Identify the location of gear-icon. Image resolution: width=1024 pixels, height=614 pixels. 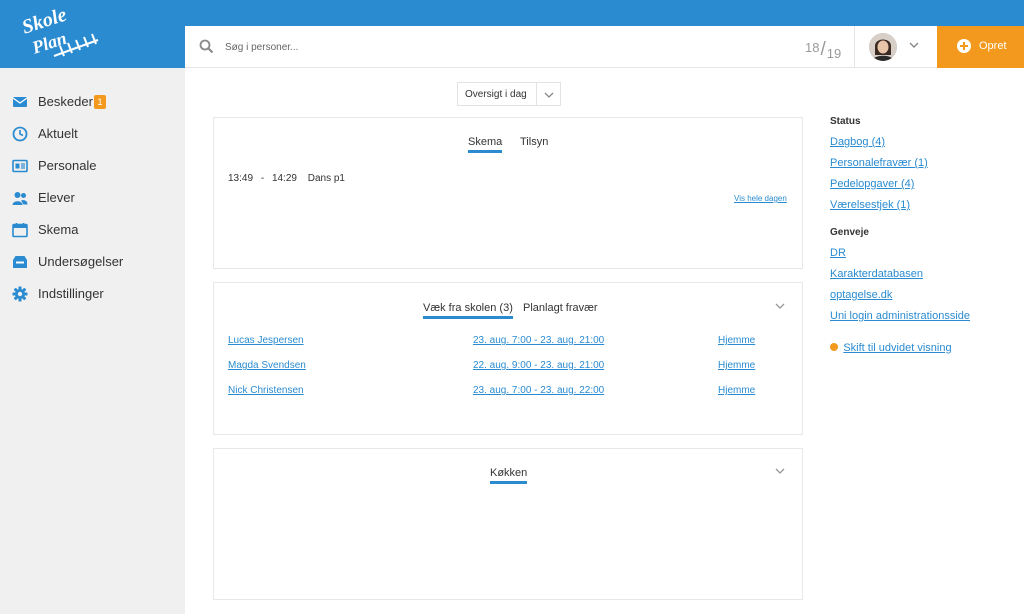
(20, 294).